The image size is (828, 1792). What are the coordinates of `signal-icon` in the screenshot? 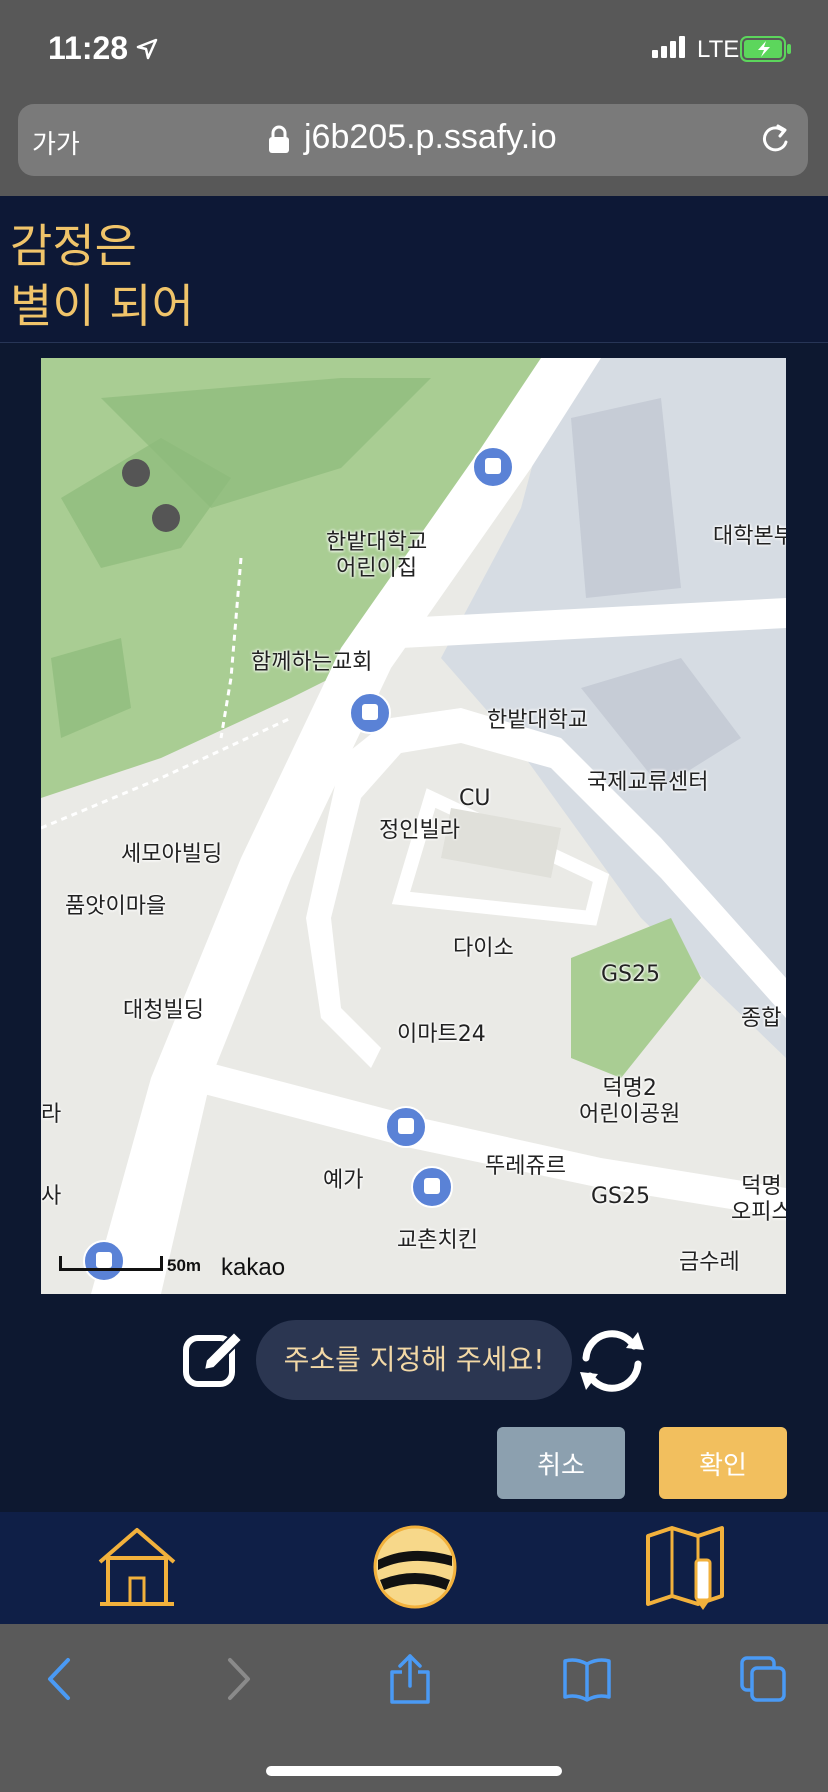 It's located at (670, 49).